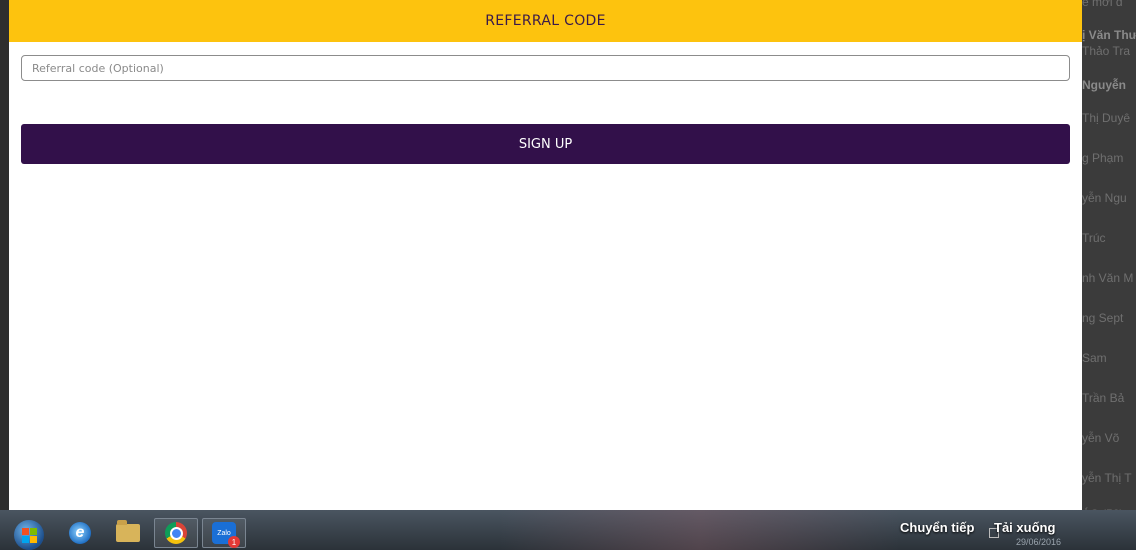 The width and height of the screenshot is (1136, 550). Describe the element at coordinates (545, 68) in the screenshot. I see `referral-code-input` at that location.